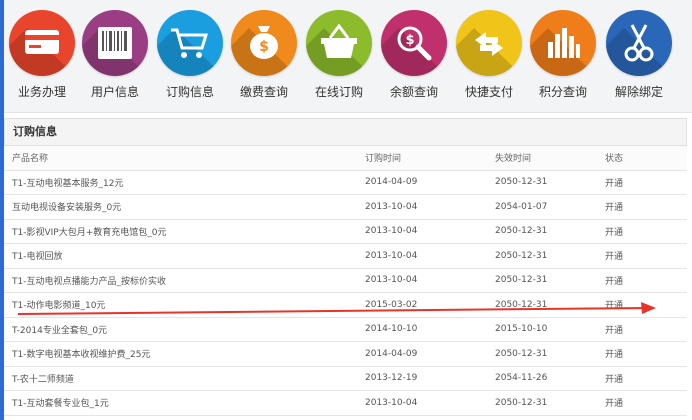  I want to click on col-header-order-date: 订购时间, so click(422, 158).